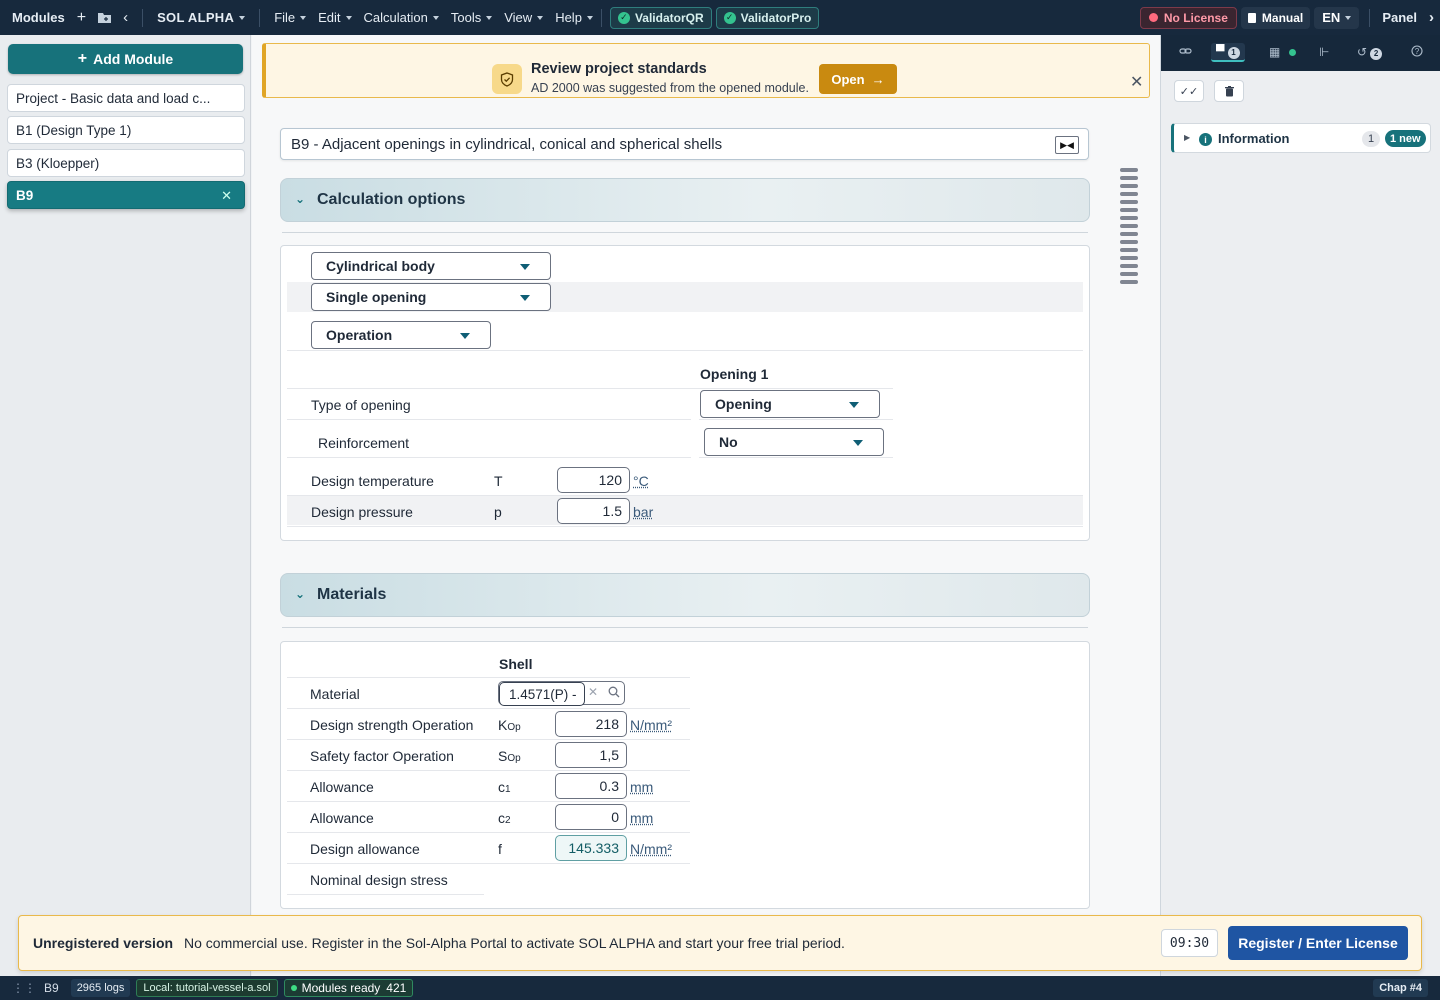 This screenshot has width=1440, height=1000. Describe the element at coordinates (471, 17) in the screenshot. I see `menu-tools: Tools` at that location.